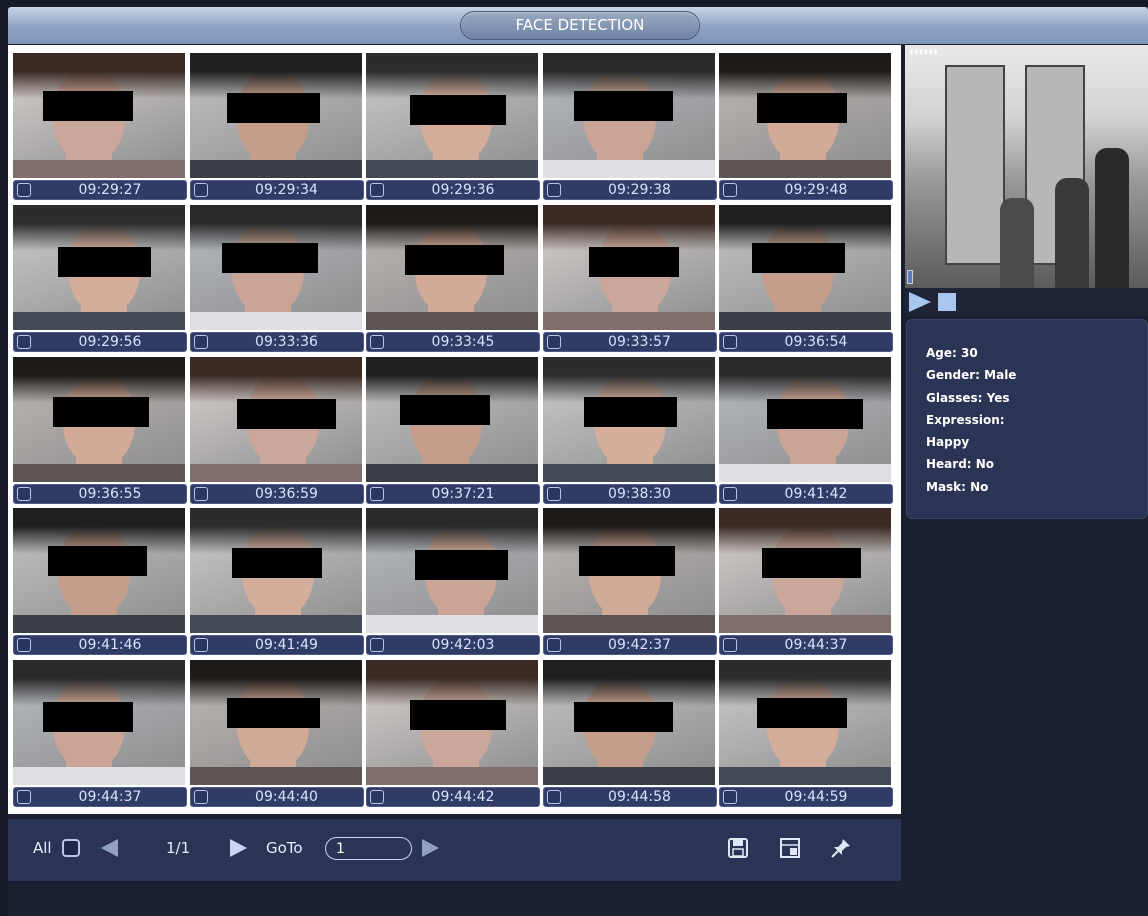 The height and width of the screenshot is (916, 1148). Describe the element at coordinates (947, 302) in the screenshot. I see `stop-icon` at that location.